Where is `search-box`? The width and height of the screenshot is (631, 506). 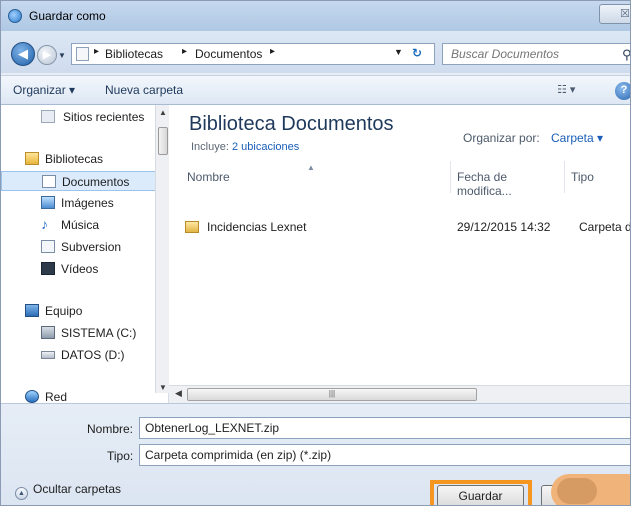
search-box is located at coordinates (536, 54).